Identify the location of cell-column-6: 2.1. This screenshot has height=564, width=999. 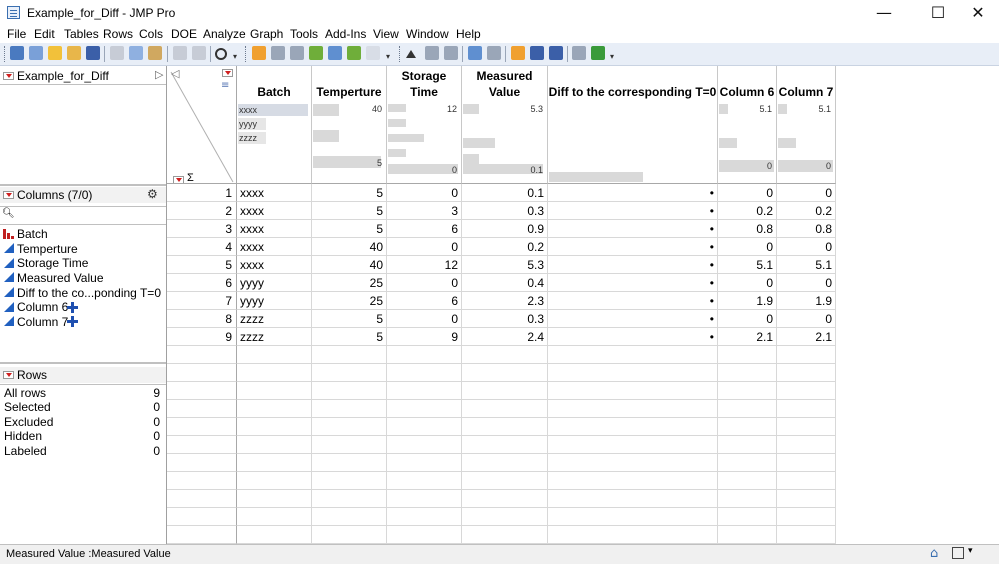
(747, 337).